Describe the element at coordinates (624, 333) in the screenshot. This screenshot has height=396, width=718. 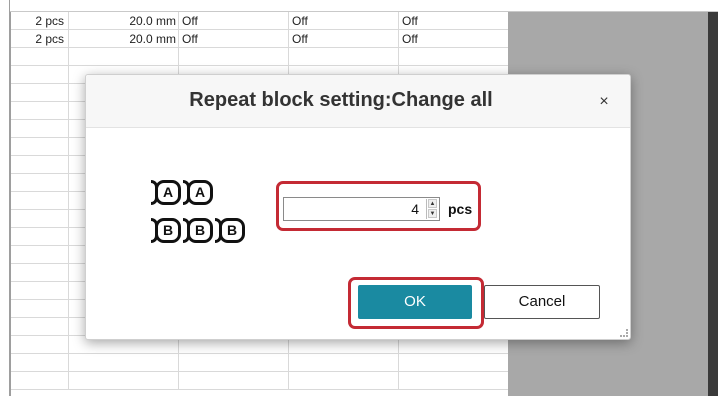
I see `resize-grip-icon` at that location.